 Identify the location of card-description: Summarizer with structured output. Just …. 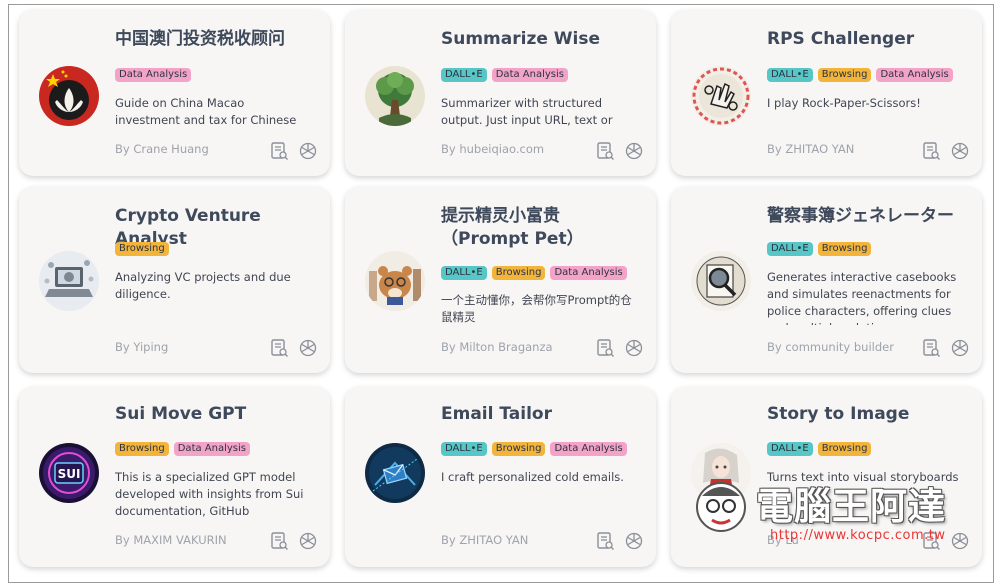
(527, 111).